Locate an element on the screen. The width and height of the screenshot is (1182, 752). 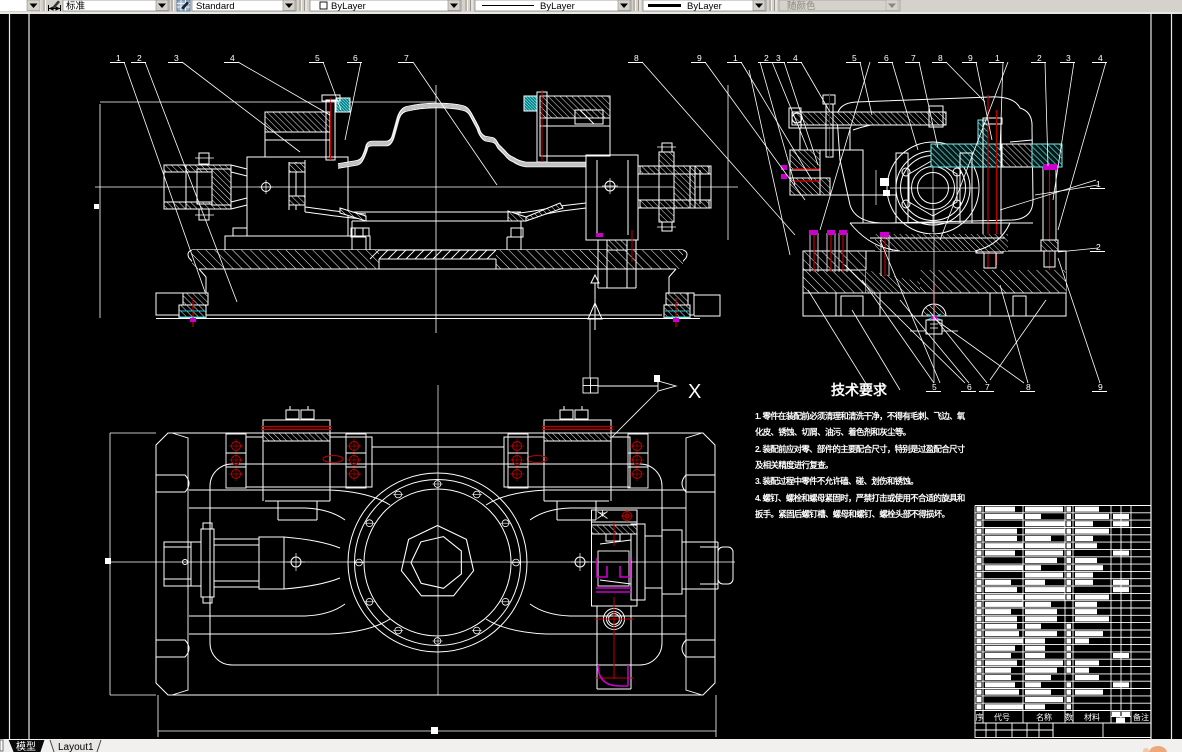
svg-text: 及相关精度进行复查。 is located at coordinates (794, 465).